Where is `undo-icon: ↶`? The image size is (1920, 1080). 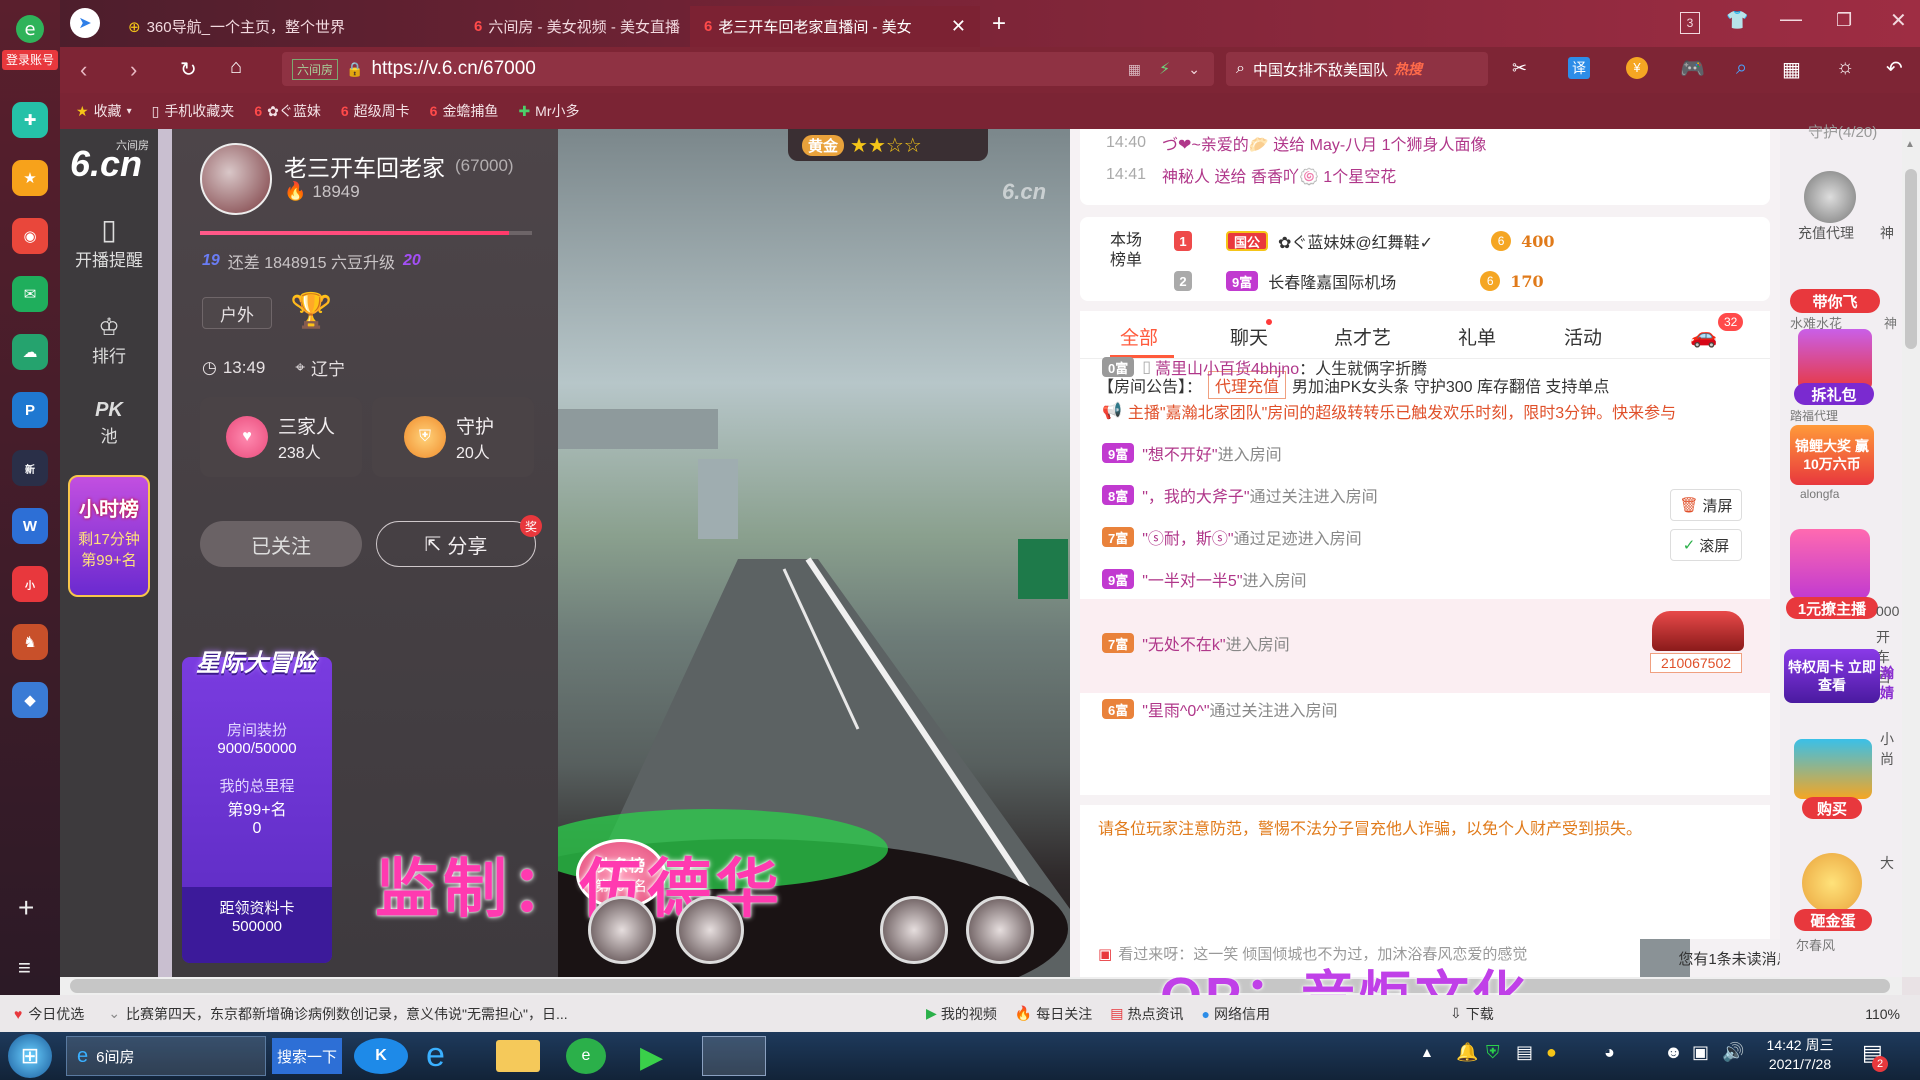 undo-icon: ↶ is located at coordinates (1894, 68).